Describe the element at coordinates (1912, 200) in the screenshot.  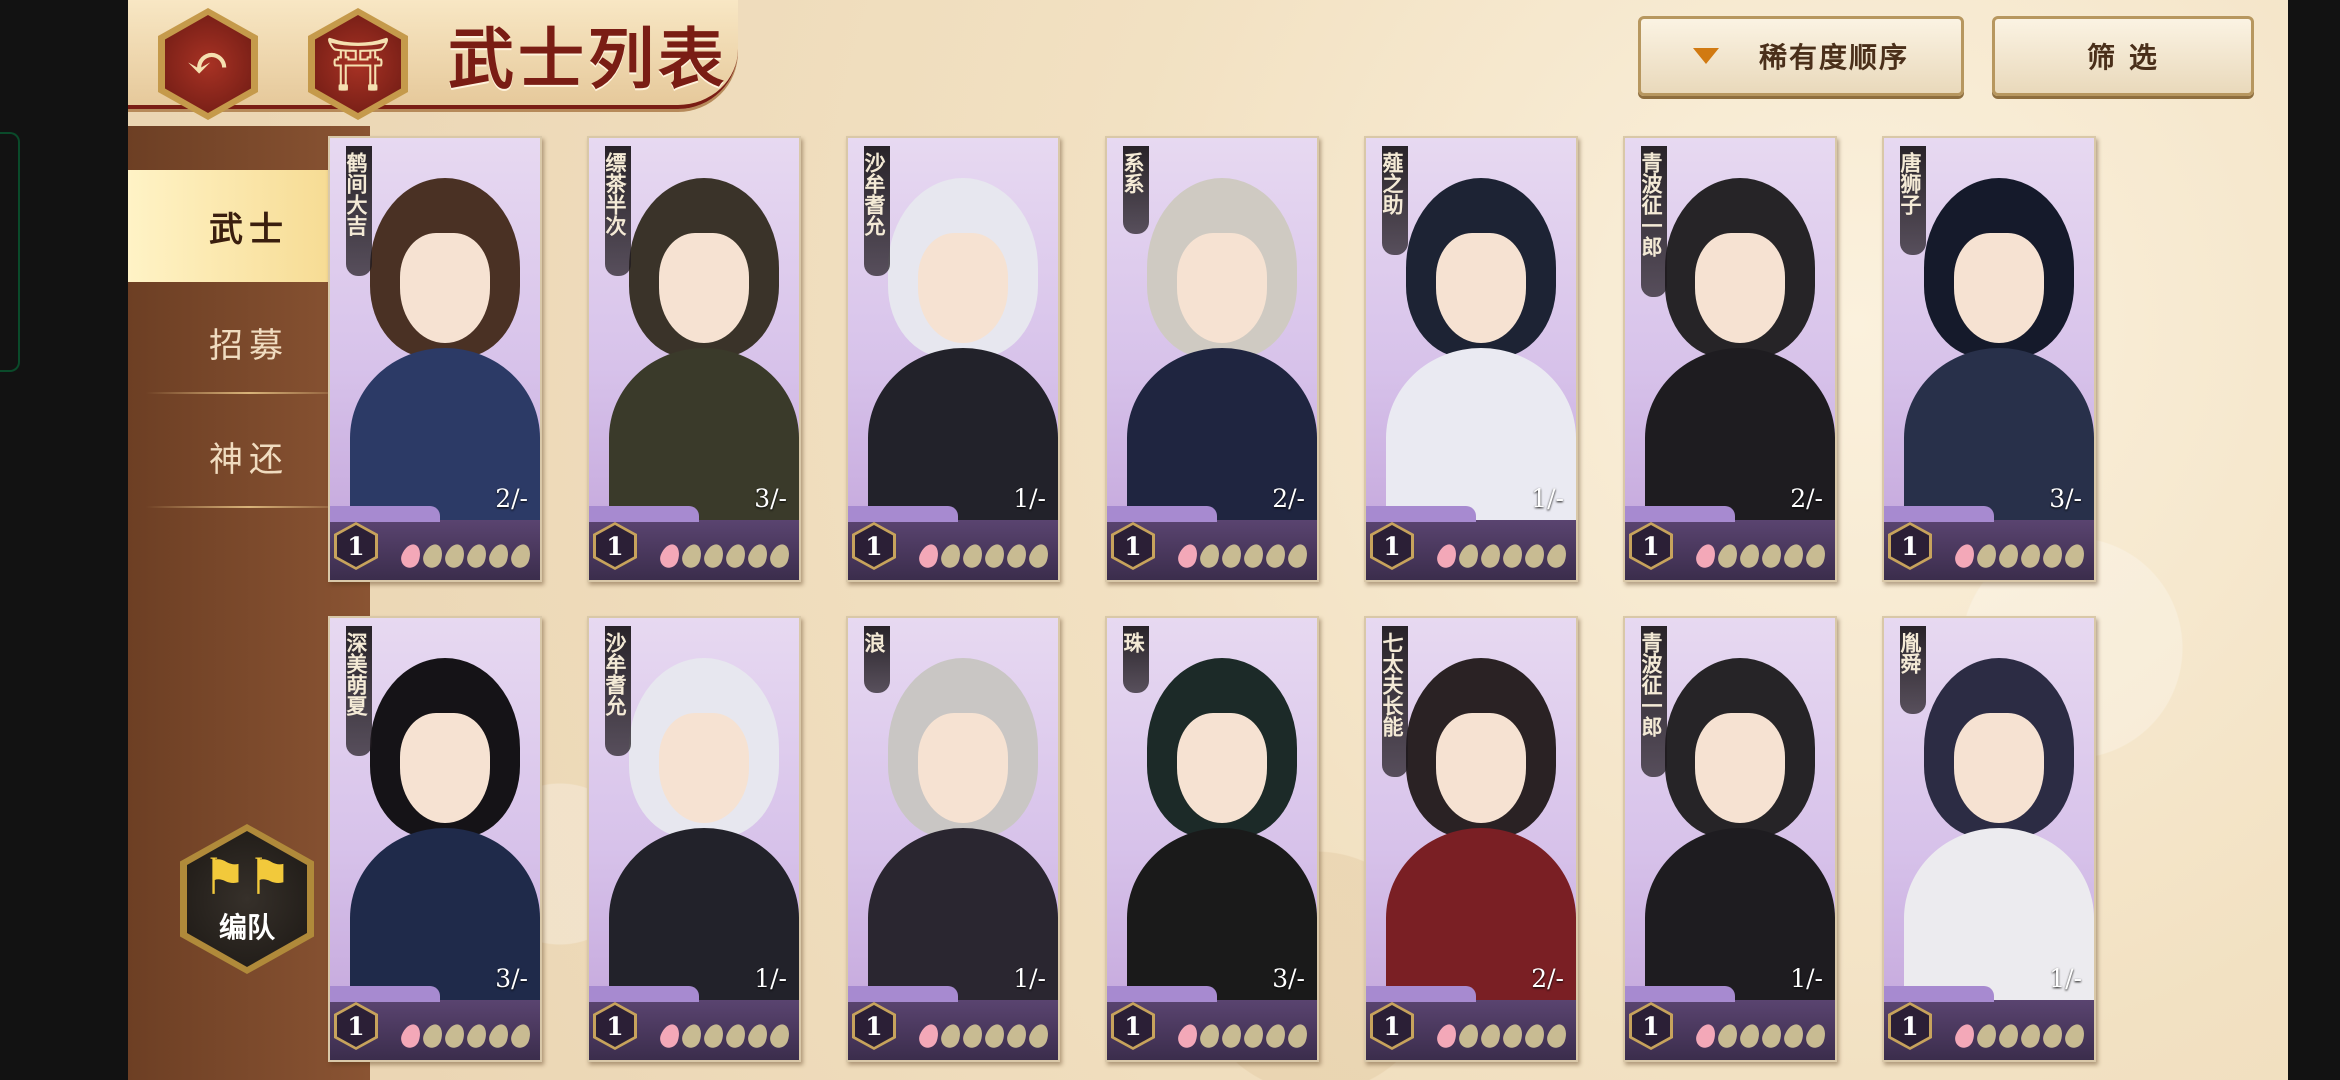
I see `character-name: 唐狮子` at that location.